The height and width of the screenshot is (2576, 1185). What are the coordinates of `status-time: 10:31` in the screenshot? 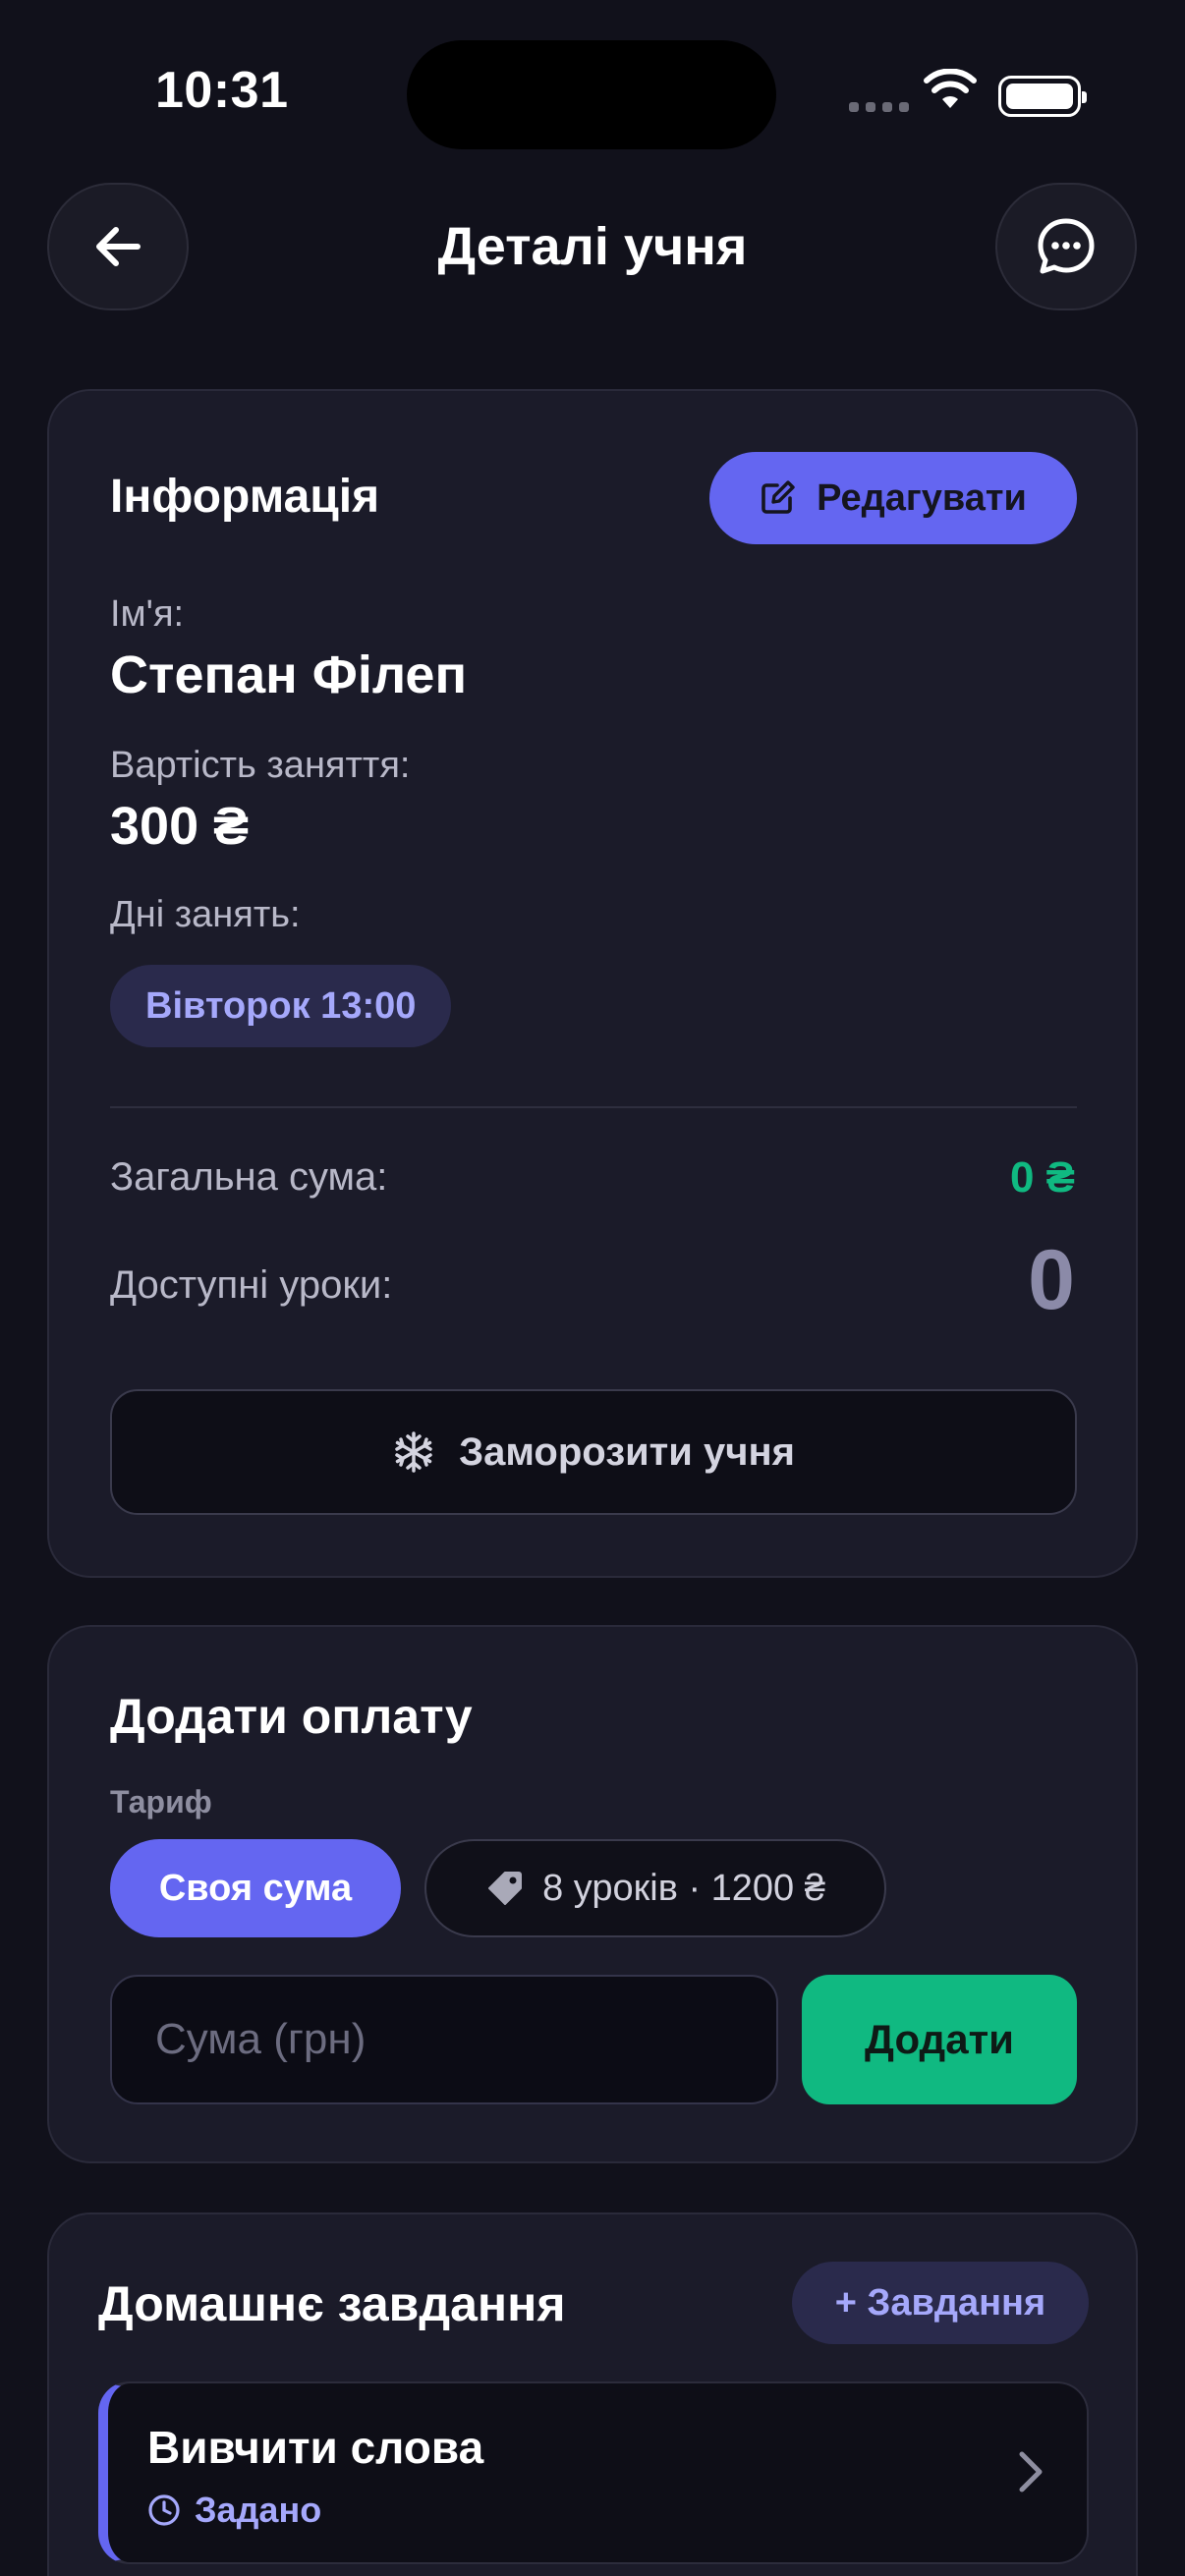 It's located at (222, 90).